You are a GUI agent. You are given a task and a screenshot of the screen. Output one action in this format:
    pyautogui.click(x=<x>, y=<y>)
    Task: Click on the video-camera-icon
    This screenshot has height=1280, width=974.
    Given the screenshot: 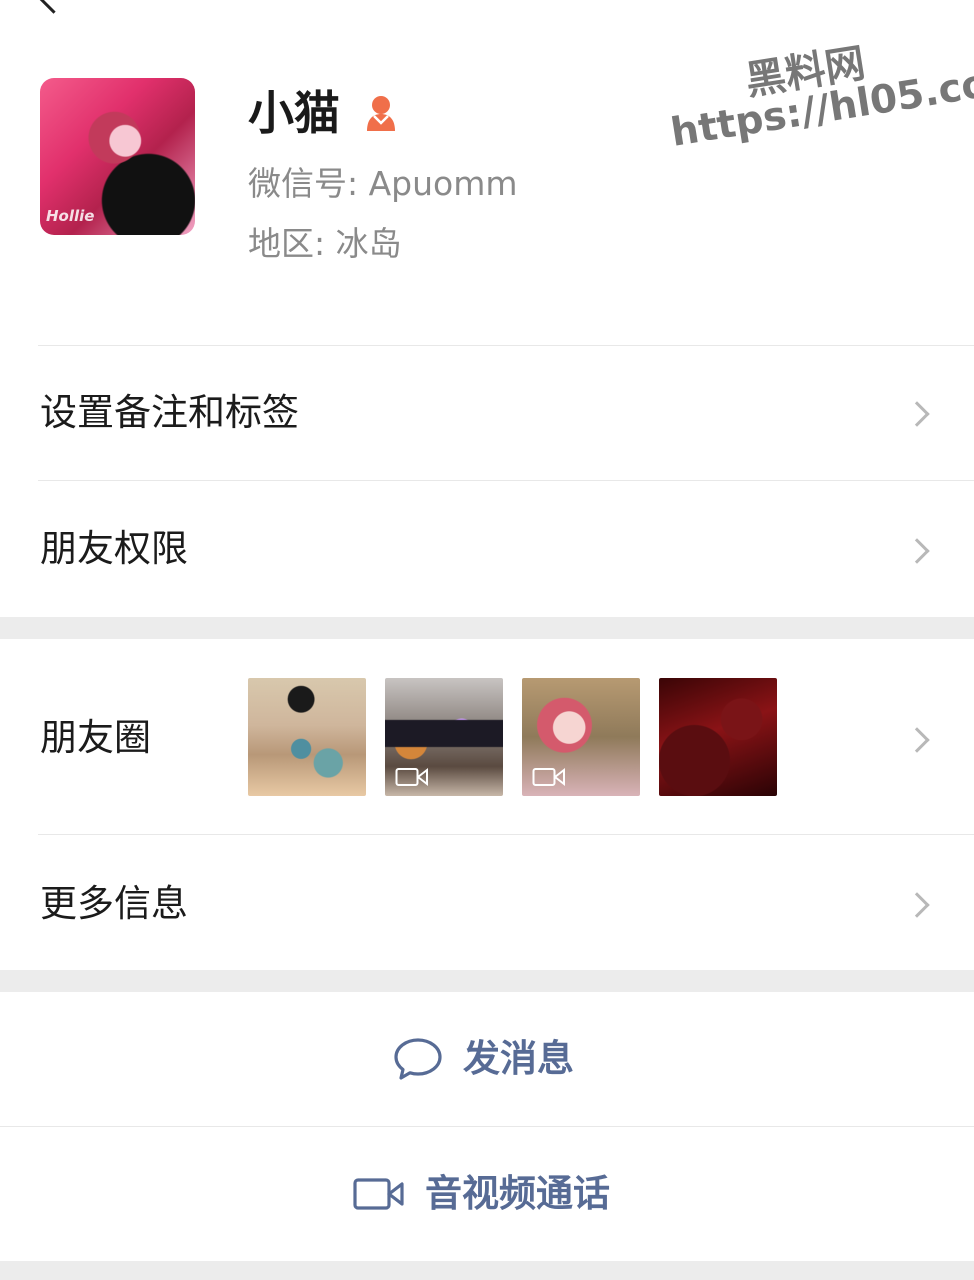 What is the action you would take?
    pyautogui.click(x=378, y=1194)
    